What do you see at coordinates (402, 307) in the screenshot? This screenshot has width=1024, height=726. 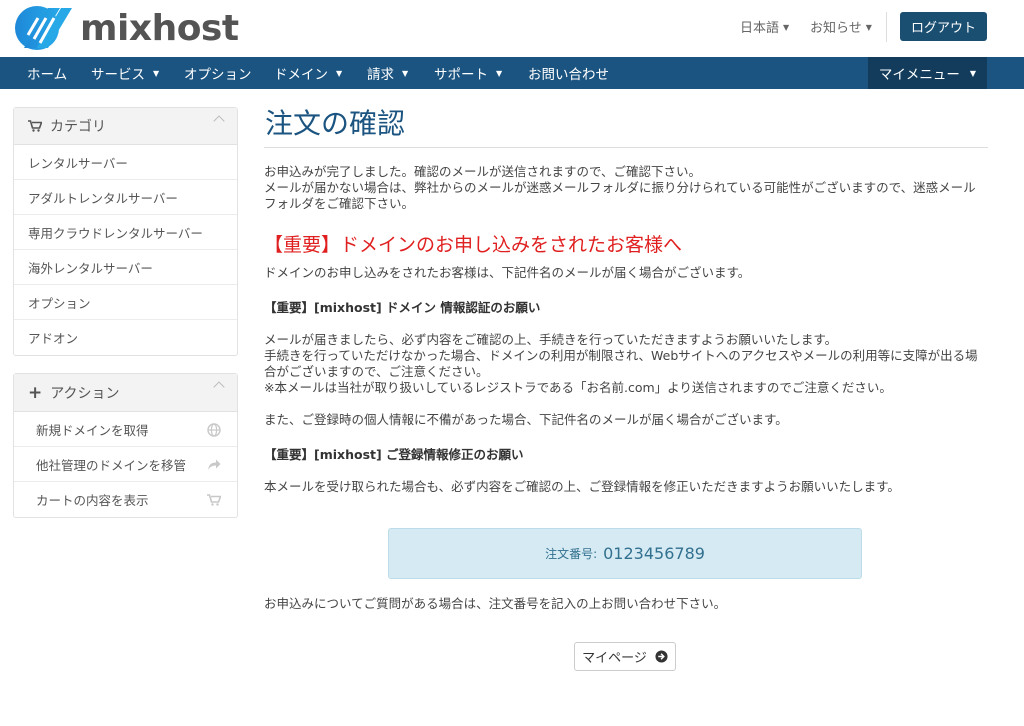 I see `subject-1: 【重要】[mixhost] ドメイン 情報認証のお願い` at bounding box center [402, 307].